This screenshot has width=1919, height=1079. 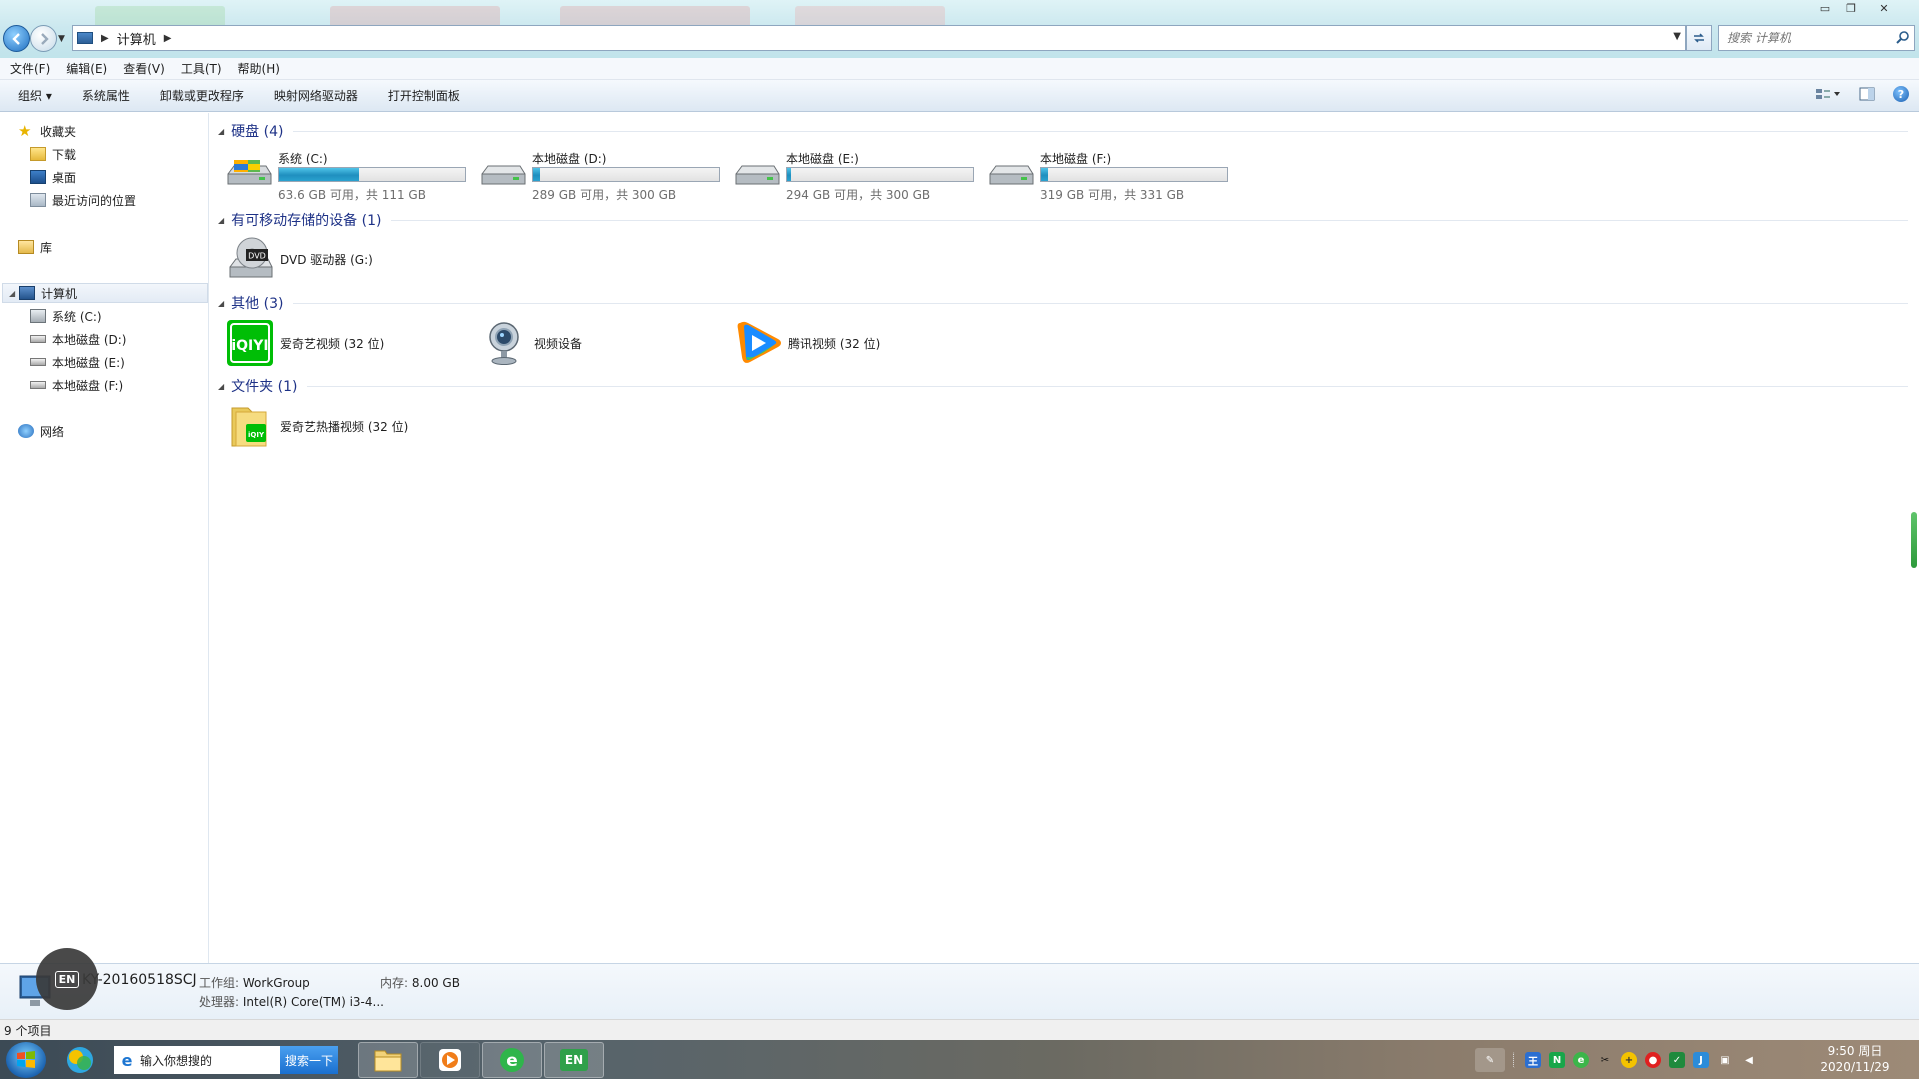 I want to click on dvd-drive-item: DVD DVD 驱动器 (G:), so click(x=299, y=259).